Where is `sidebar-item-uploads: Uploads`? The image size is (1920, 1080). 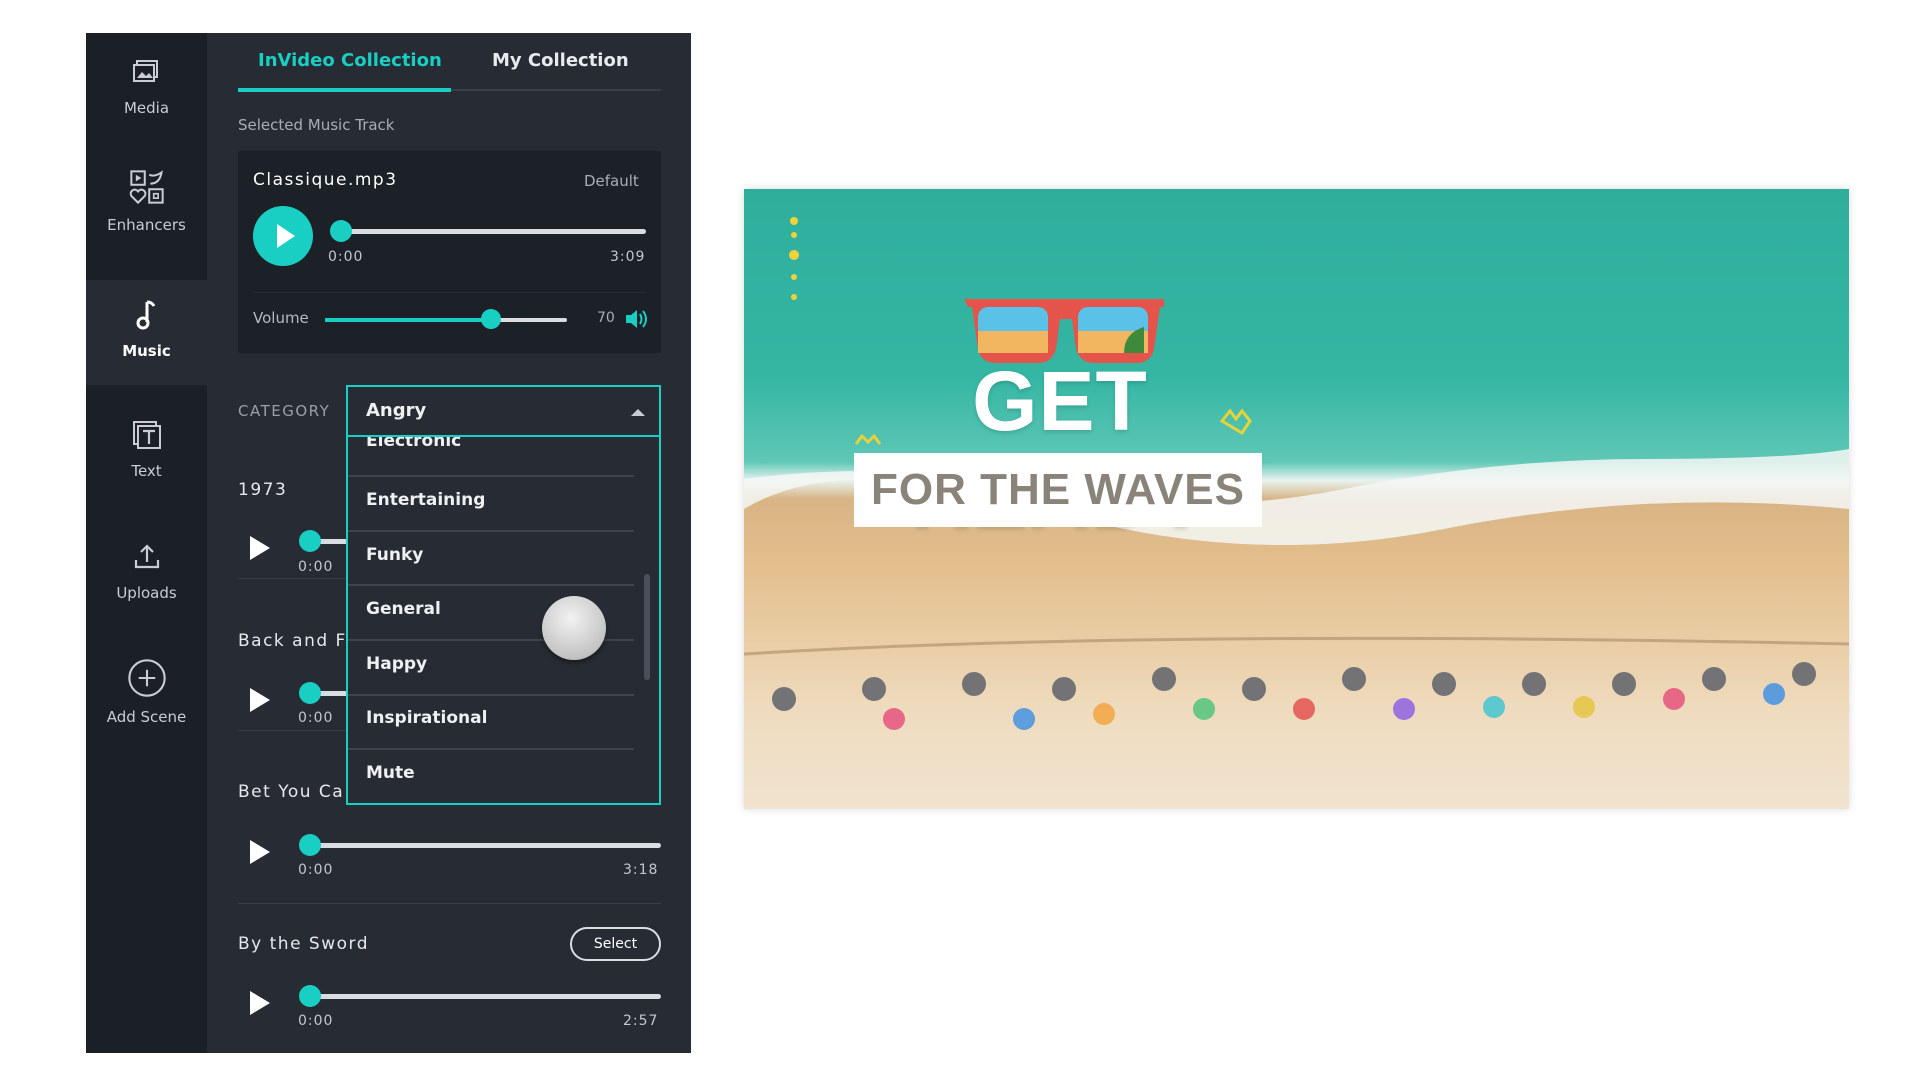
sidebar-item-uploads: Uploads is located at coordinates (146, 585).